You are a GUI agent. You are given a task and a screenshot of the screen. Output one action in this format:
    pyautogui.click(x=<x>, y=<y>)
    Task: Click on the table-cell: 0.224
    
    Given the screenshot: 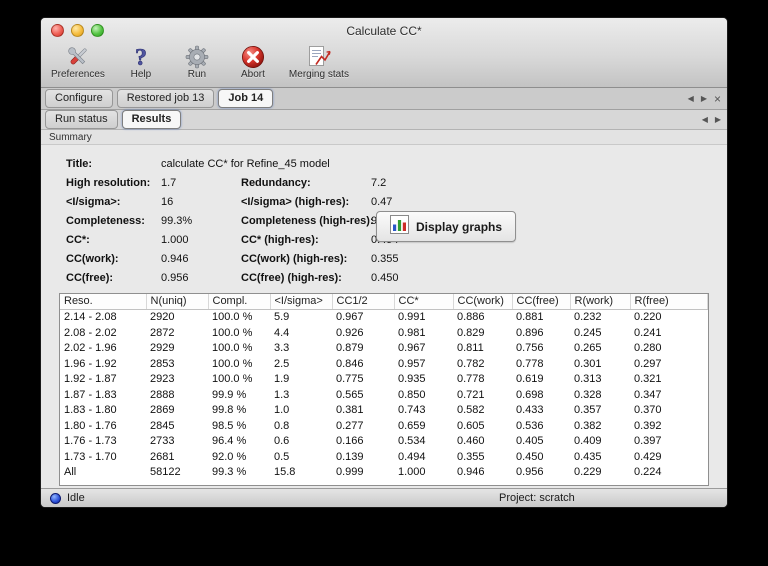 What is the action you would take?
    pyautogui.click(x=648, y=472)
    